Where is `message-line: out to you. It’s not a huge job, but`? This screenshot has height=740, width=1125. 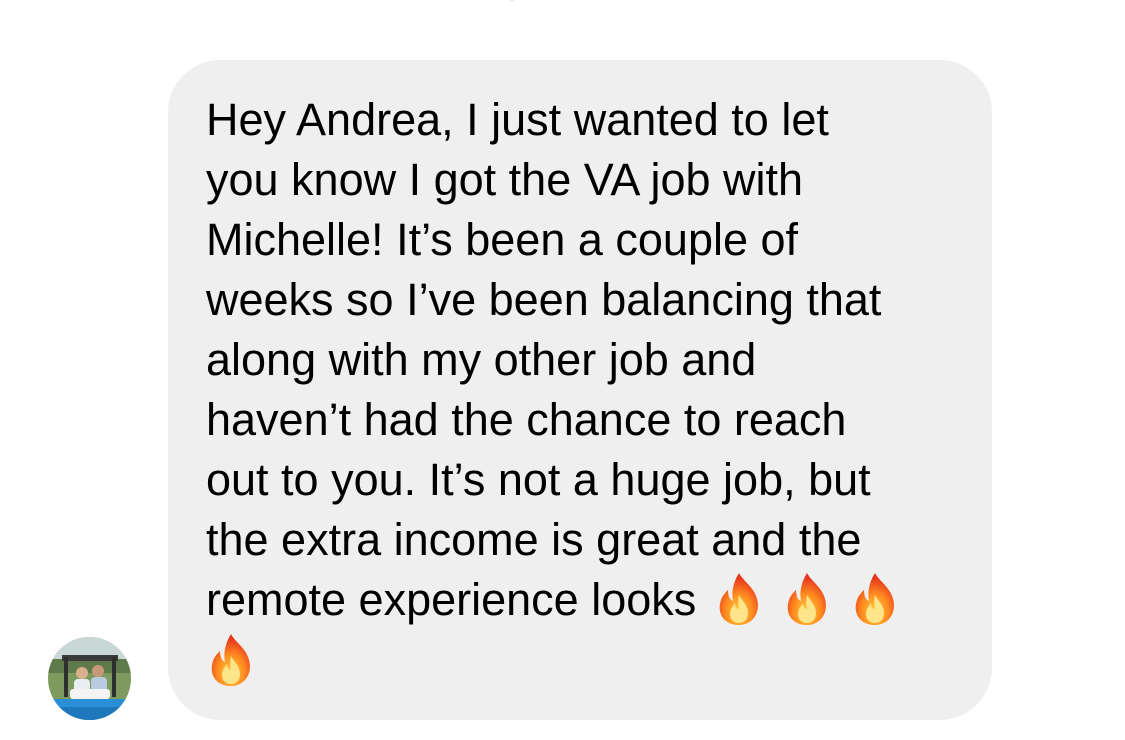 message-line: out to you. It’s not a huge job, but is located at coordinates (538, 479).